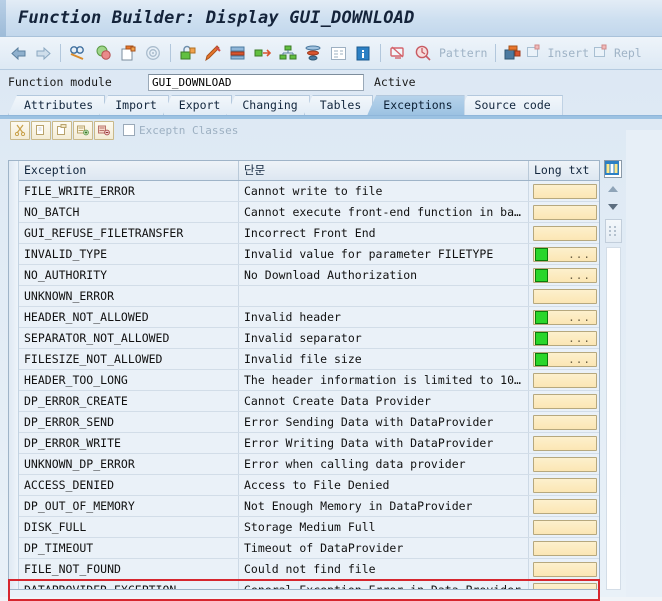  Describe the element at coordinates (129, 191) in the screenshot. I see `cell-exception: FILE_WRITE_ERROR` at that location.